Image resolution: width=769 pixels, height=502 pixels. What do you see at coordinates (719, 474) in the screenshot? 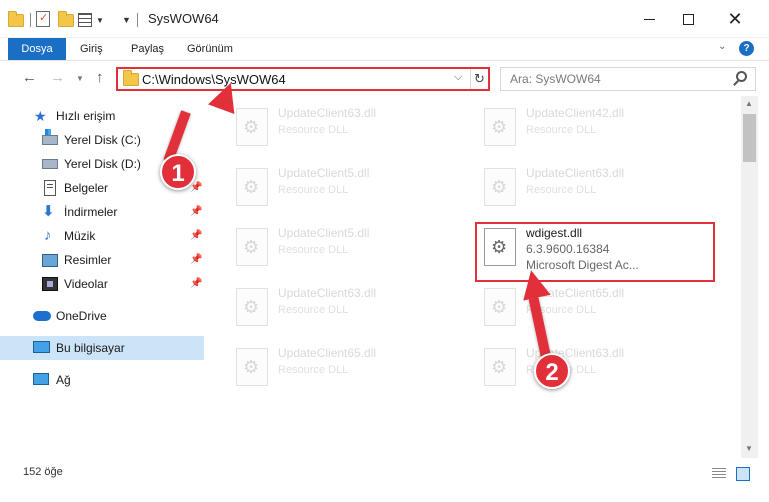
I see `details-view-icon` at bounding box center [719, 474].